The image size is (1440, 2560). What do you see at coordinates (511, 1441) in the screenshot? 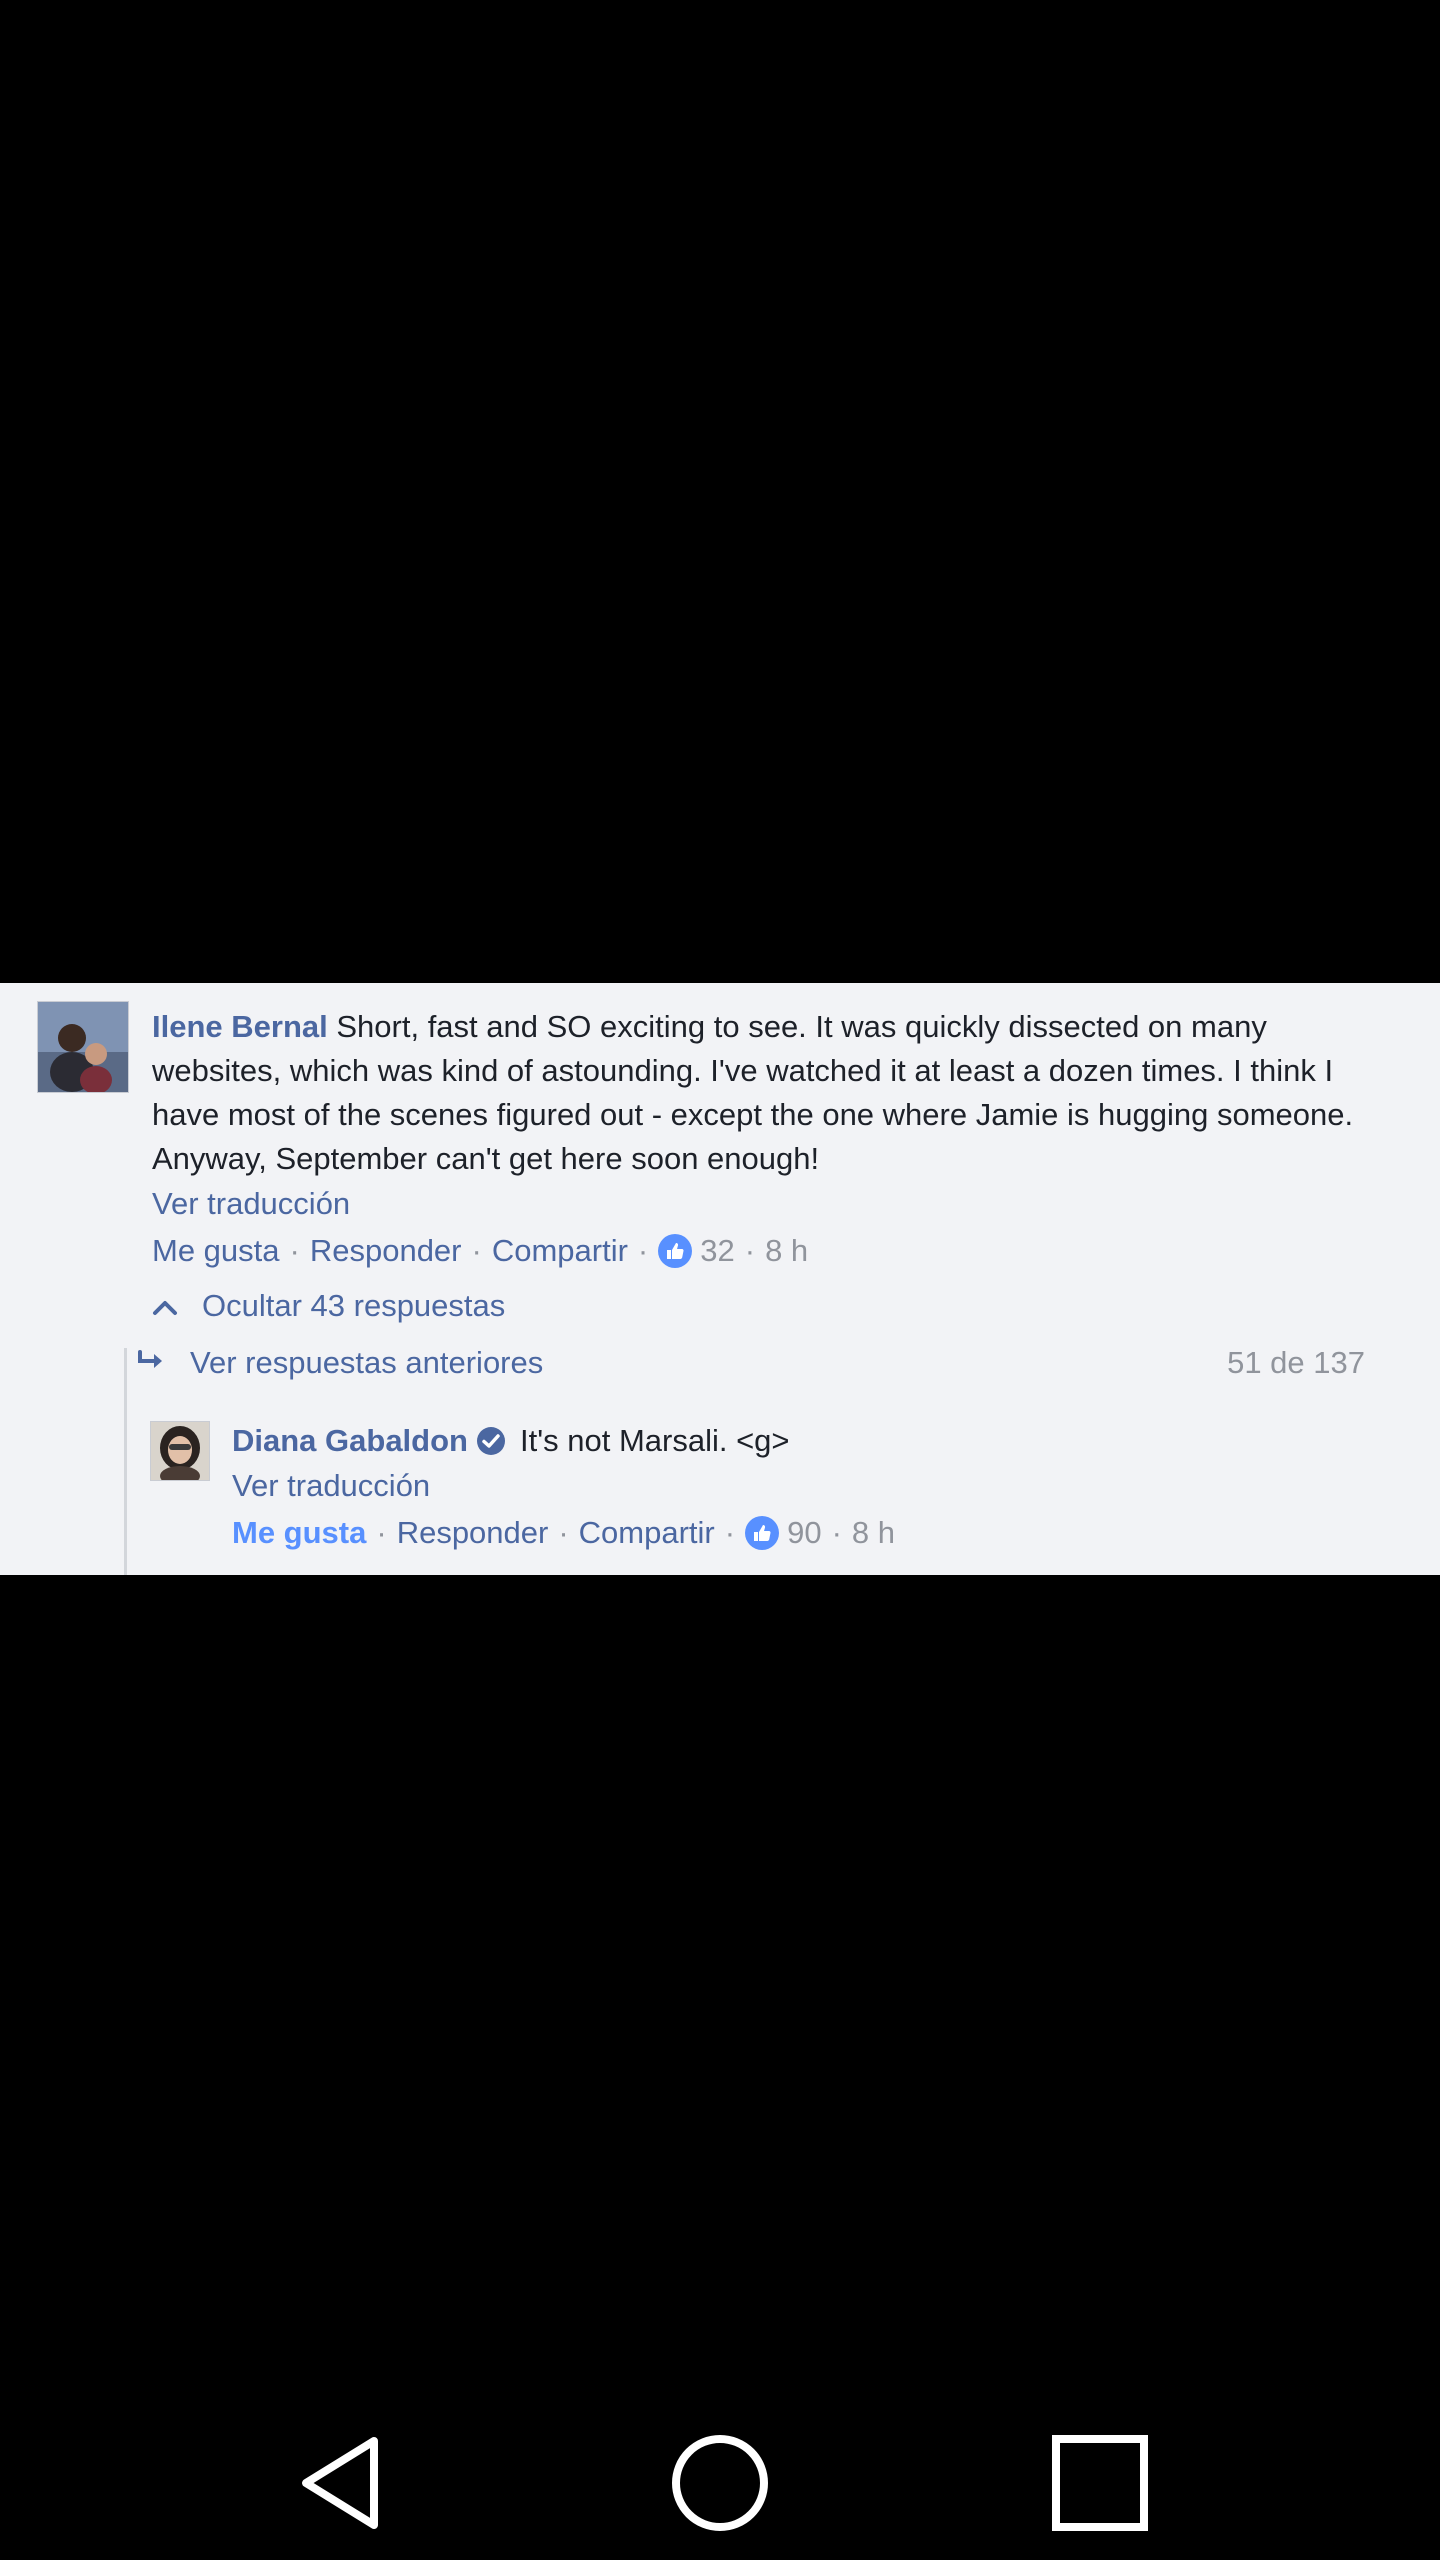
I see `reply-text-block: Diana Gabaldon It's not Marsali. <g>` at bounding box center [511, 1441].